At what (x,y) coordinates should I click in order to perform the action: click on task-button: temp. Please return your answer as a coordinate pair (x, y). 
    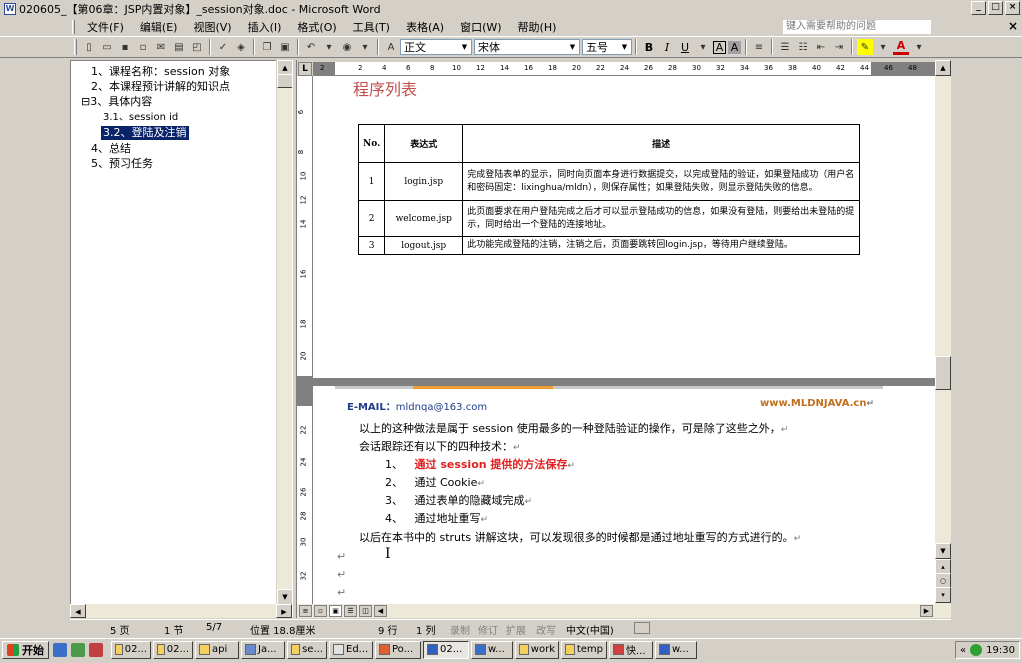
    Looking at the image, I should click on (584, 649).